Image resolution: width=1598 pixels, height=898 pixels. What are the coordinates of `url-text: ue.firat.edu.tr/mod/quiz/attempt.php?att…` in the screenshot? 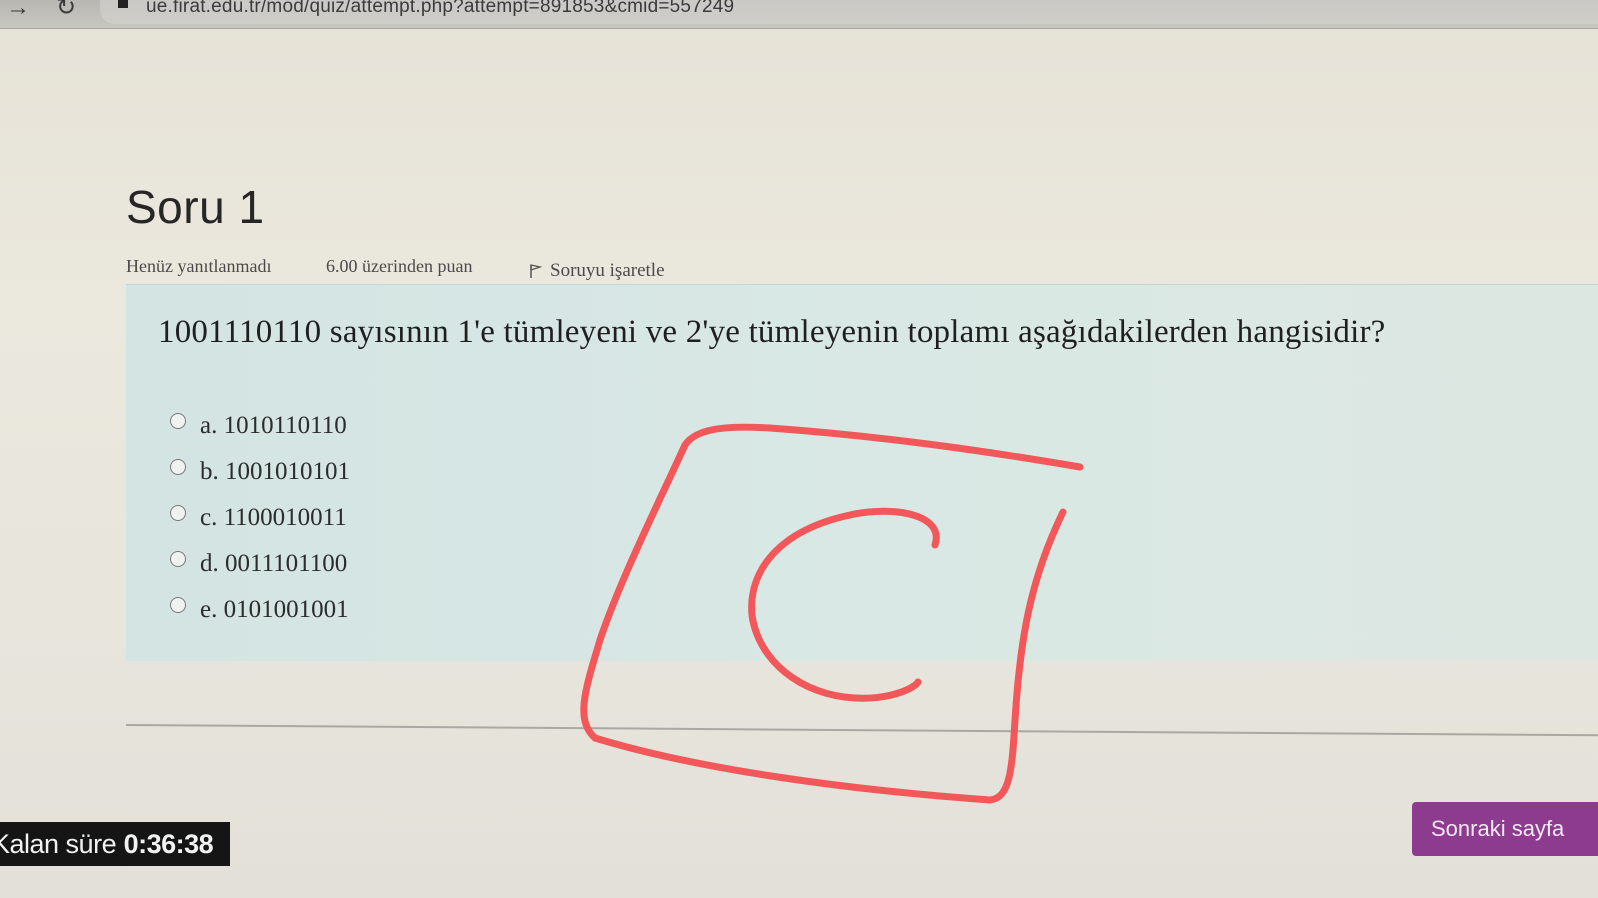 It's located at (440, 9).